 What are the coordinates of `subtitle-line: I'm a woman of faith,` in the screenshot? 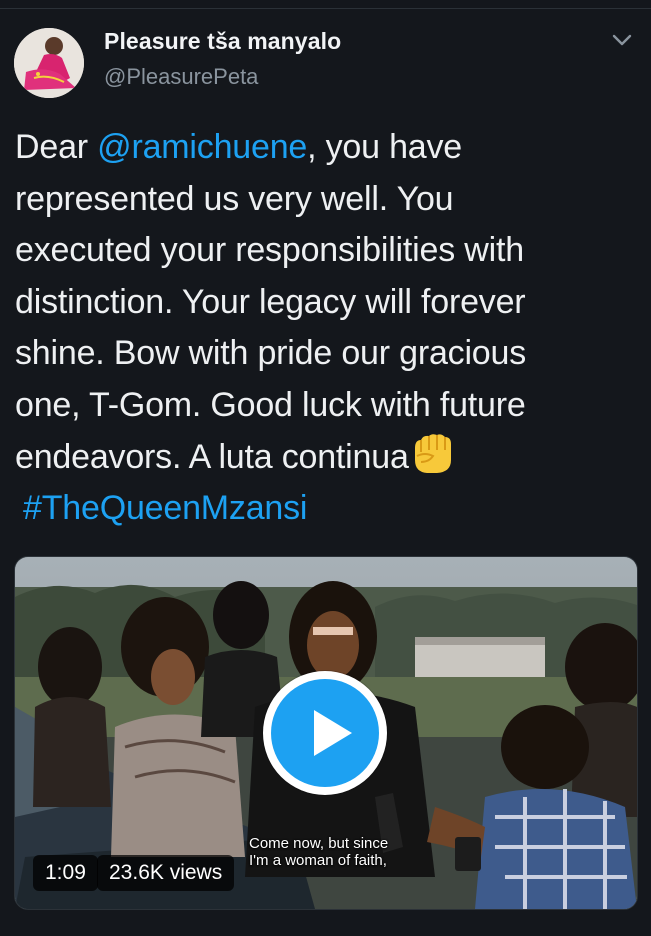 It's located at (318, 860).